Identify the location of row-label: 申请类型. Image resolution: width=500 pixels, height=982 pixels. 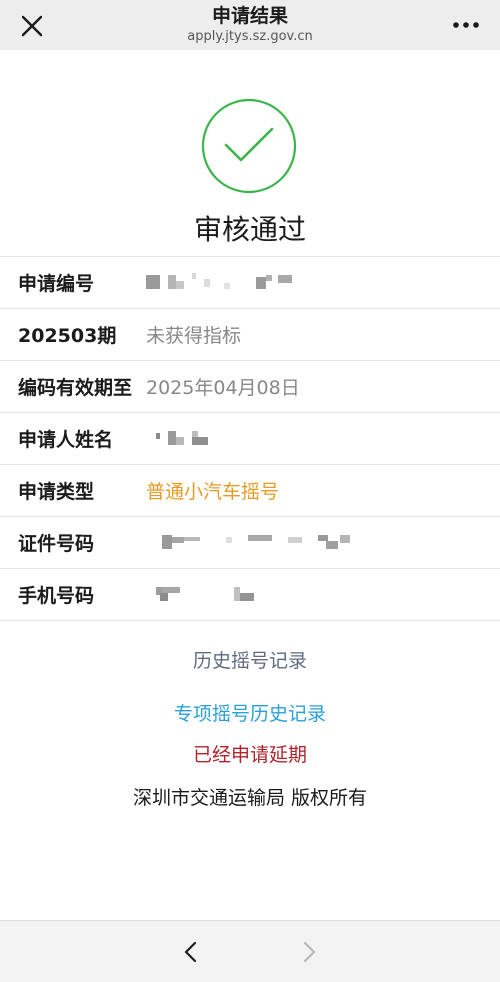
(56, 492).